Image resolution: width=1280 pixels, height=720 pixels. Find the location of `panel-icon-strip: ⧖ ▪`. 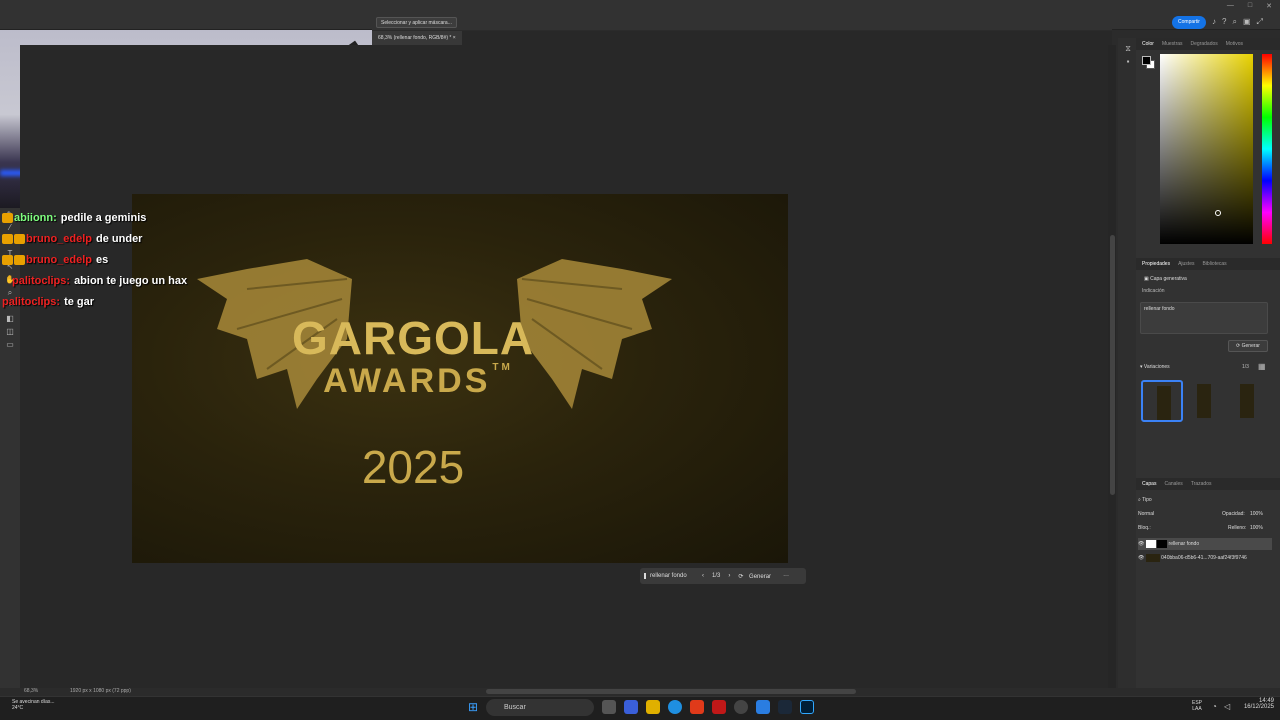

panel-icon-strip: ⧖ ▪ is located at coordinates (1127, 363).